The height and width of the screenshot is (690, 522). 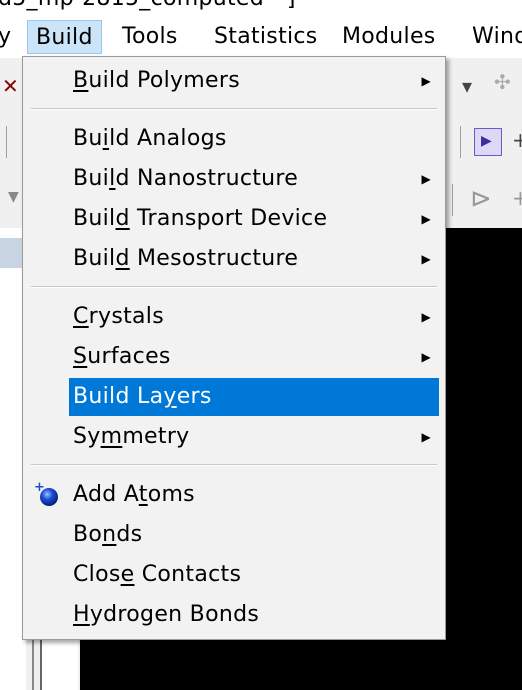 I want to click on menu-item-symmetry: Symmetry ▶, so click(x=254, y=437).